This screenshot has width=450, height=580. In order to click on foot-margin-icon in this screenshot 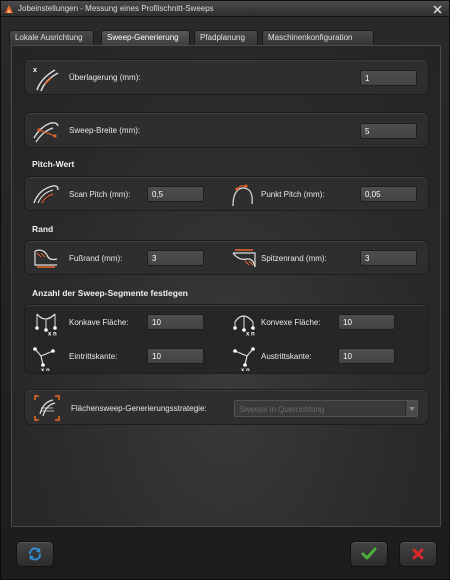, I will do `click(46, 258)`.